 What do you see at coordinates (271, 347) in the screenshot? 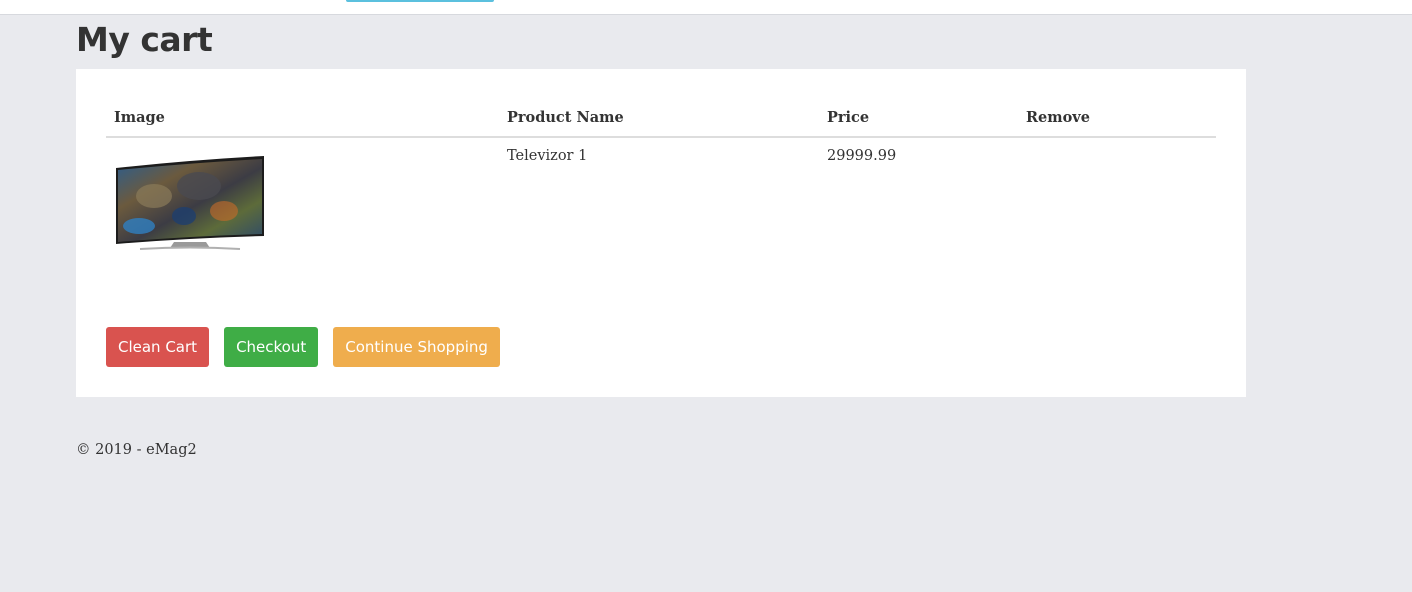
I see `checkout-button: Checkout` at bounding box center [271, 347].